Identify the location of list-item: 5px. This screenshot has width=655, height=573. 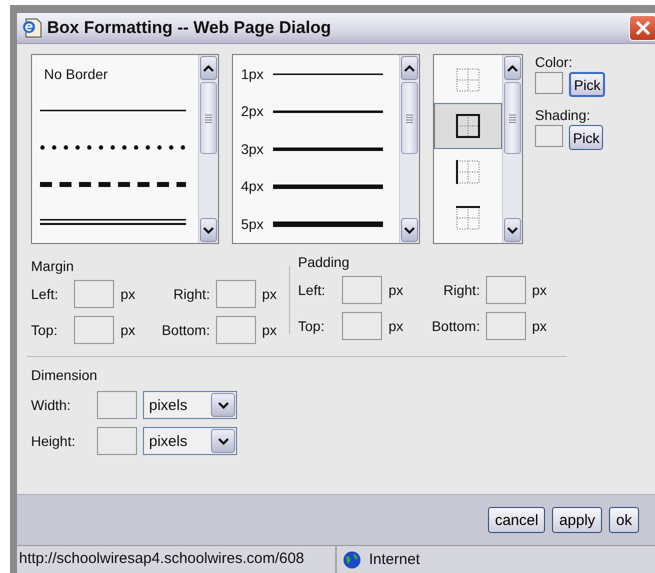
(316, 223).